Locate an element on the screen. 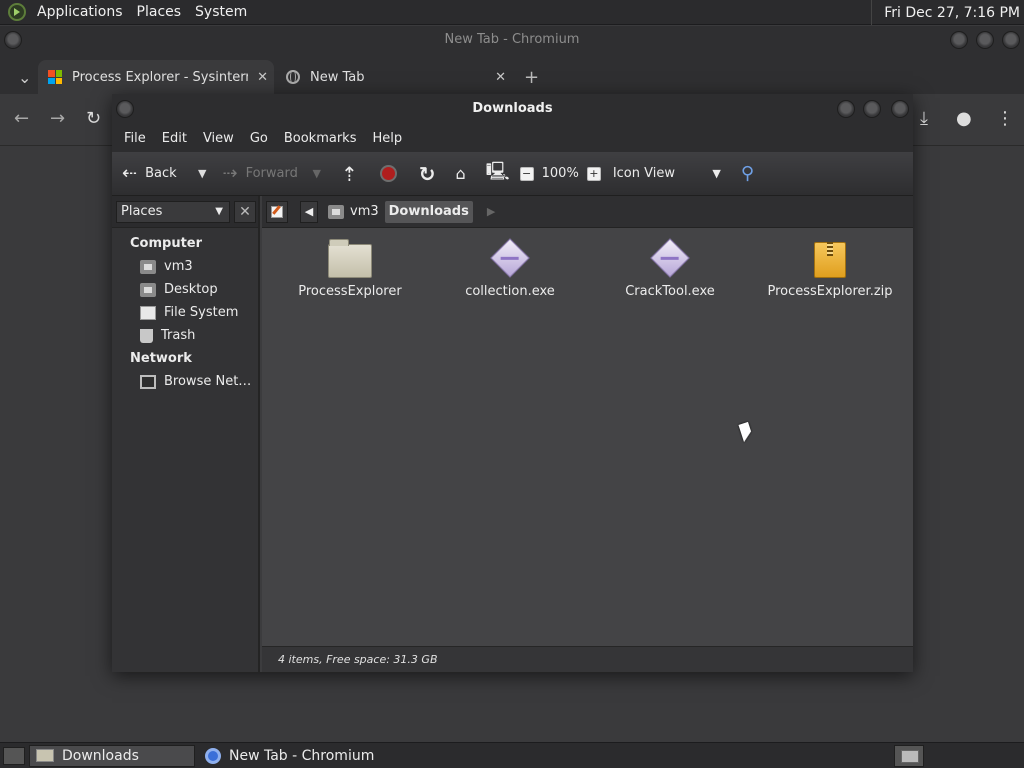  file-name: CrackTool.exe is located at coordinates (670, 291).